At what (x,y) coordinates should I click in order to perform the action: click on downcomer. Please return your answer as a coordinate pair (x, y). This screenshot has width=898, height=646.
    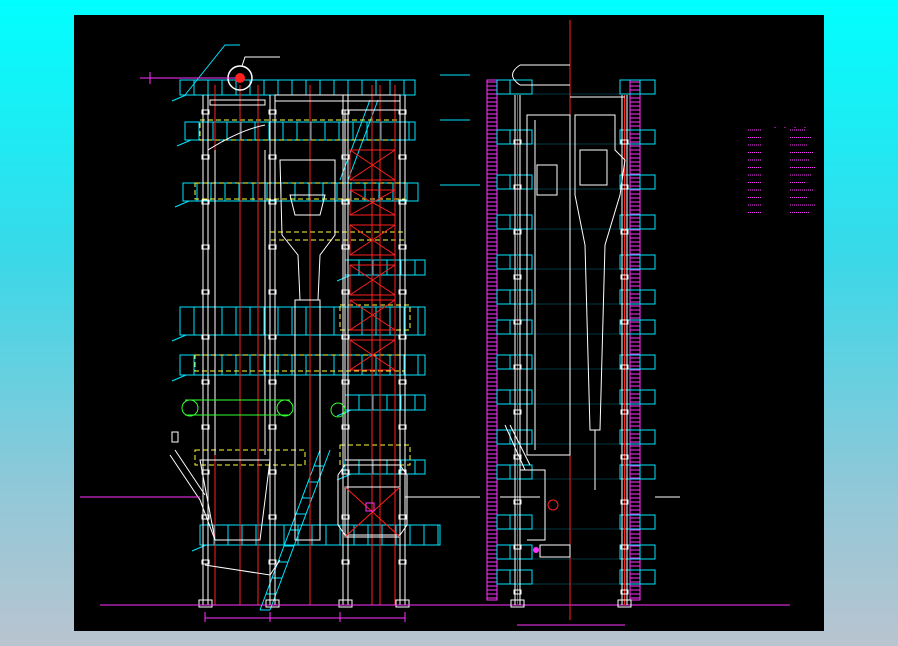
    Looking at the image, I should click on (307, 420).